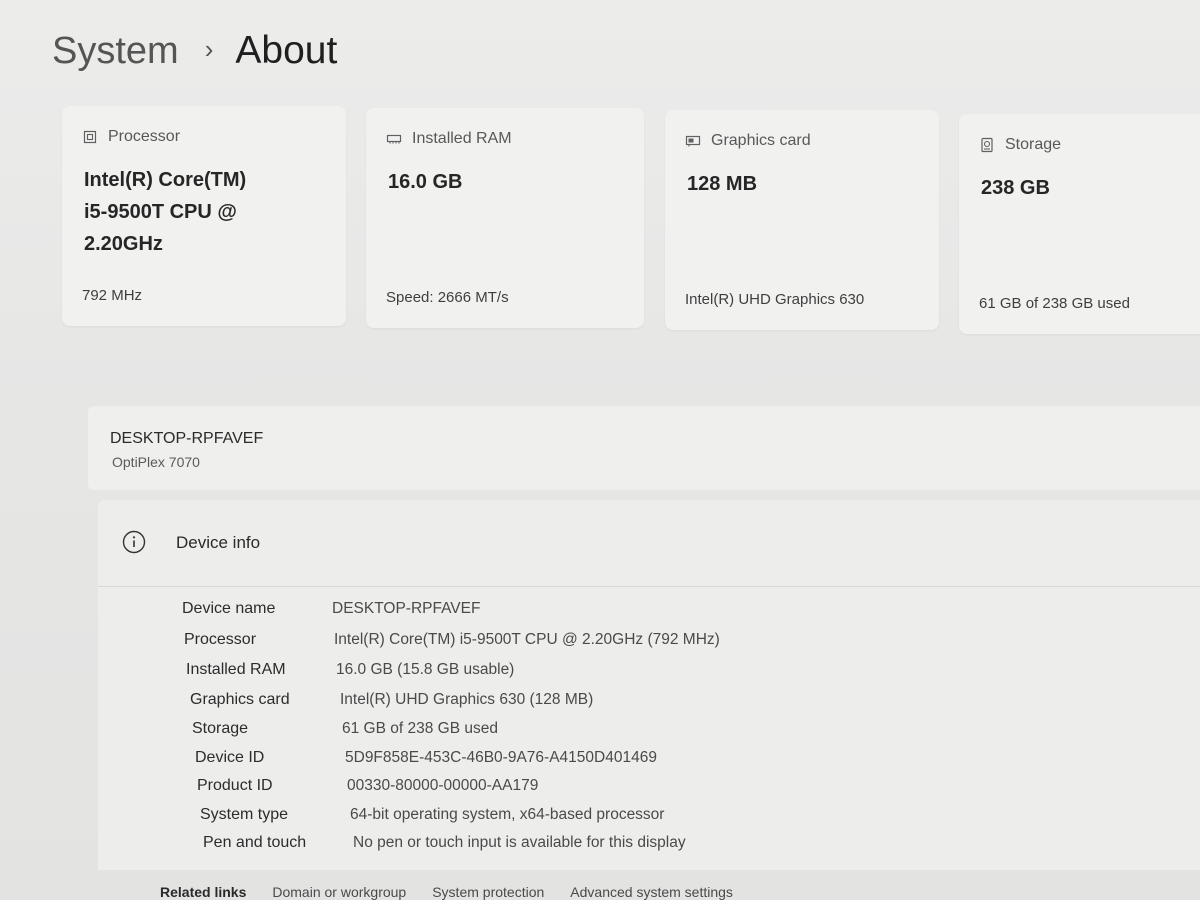  Describe the element at coordinates (156, 462) in the screenshot. I see `device-model: OptiPlex 7070` at that location.